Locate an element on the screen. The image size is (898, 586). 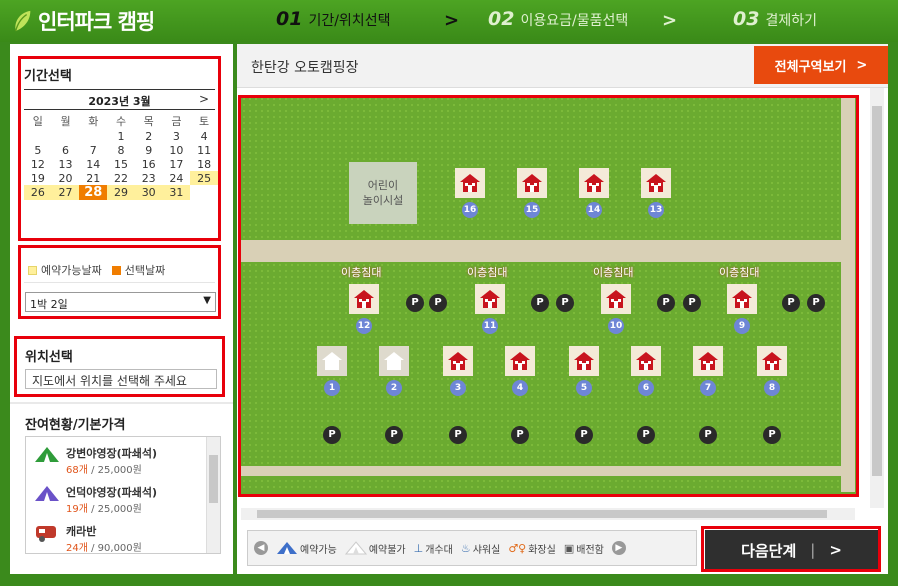
calendar-day: 3 is located at coordinates (176, 136).